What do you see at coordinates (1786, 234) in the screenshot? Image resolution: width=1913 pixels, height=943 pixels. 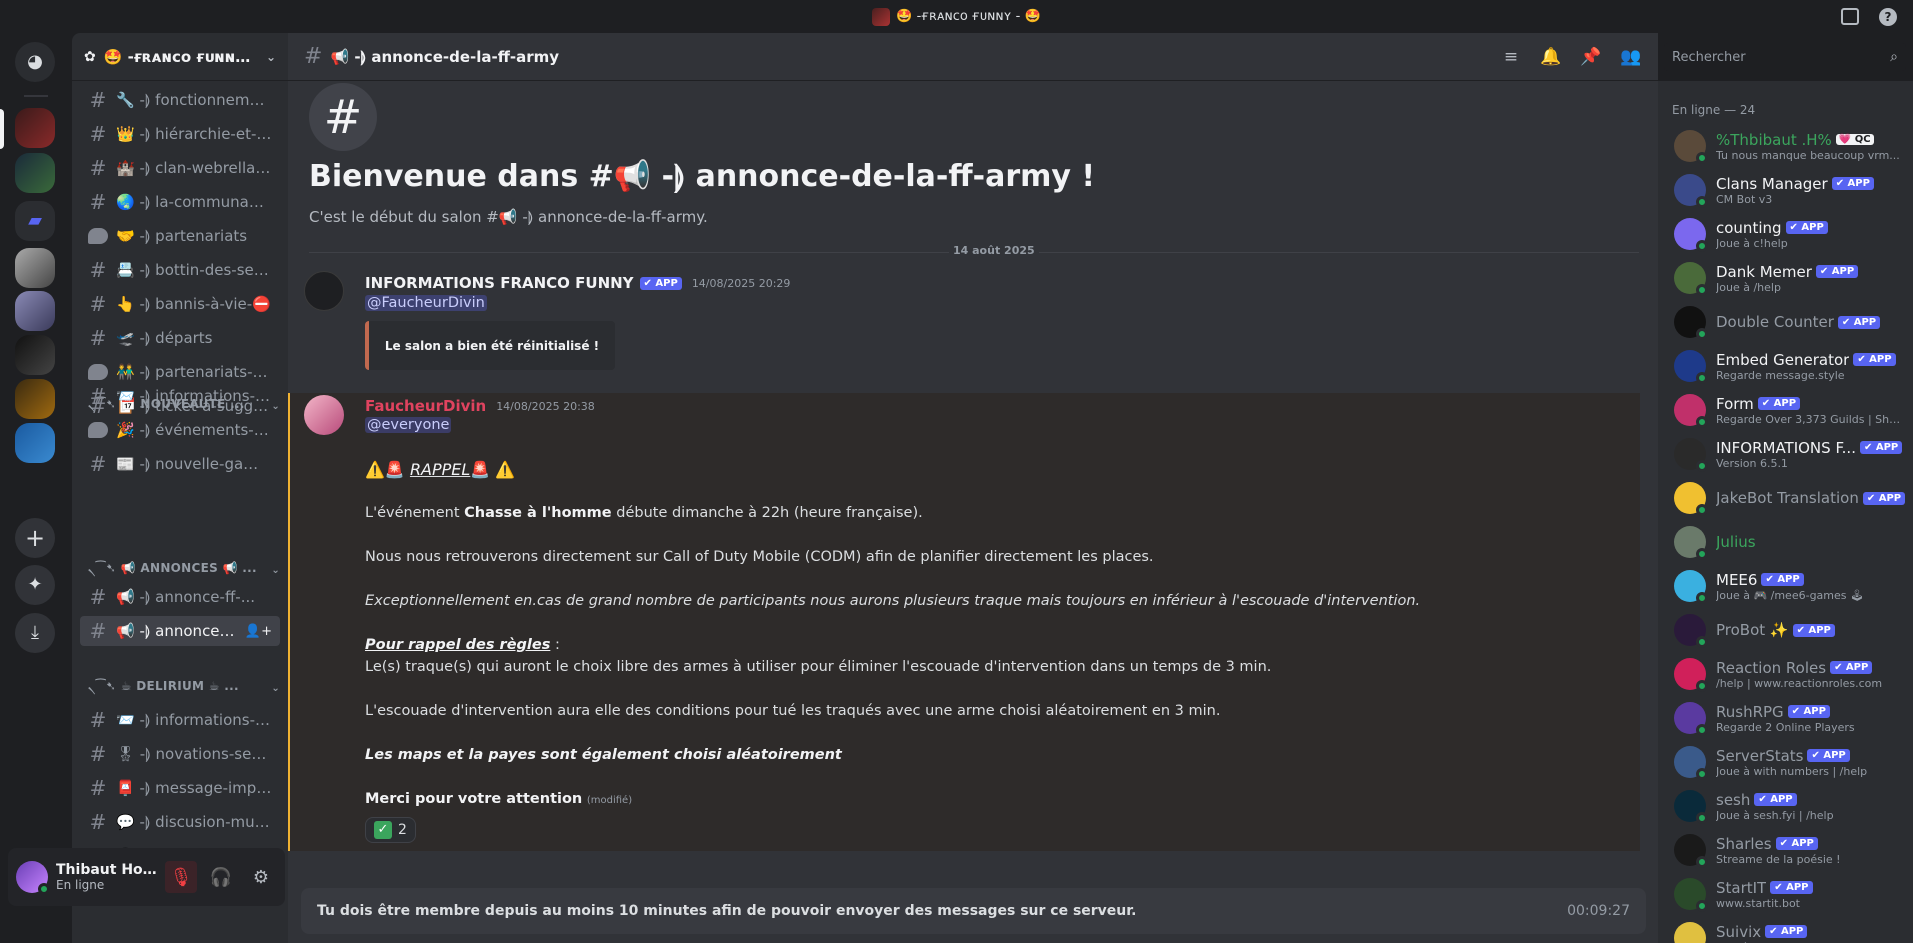 I see `member-item: counting ✔ APP Joue à c!help` at bounding box center [1786, 234].